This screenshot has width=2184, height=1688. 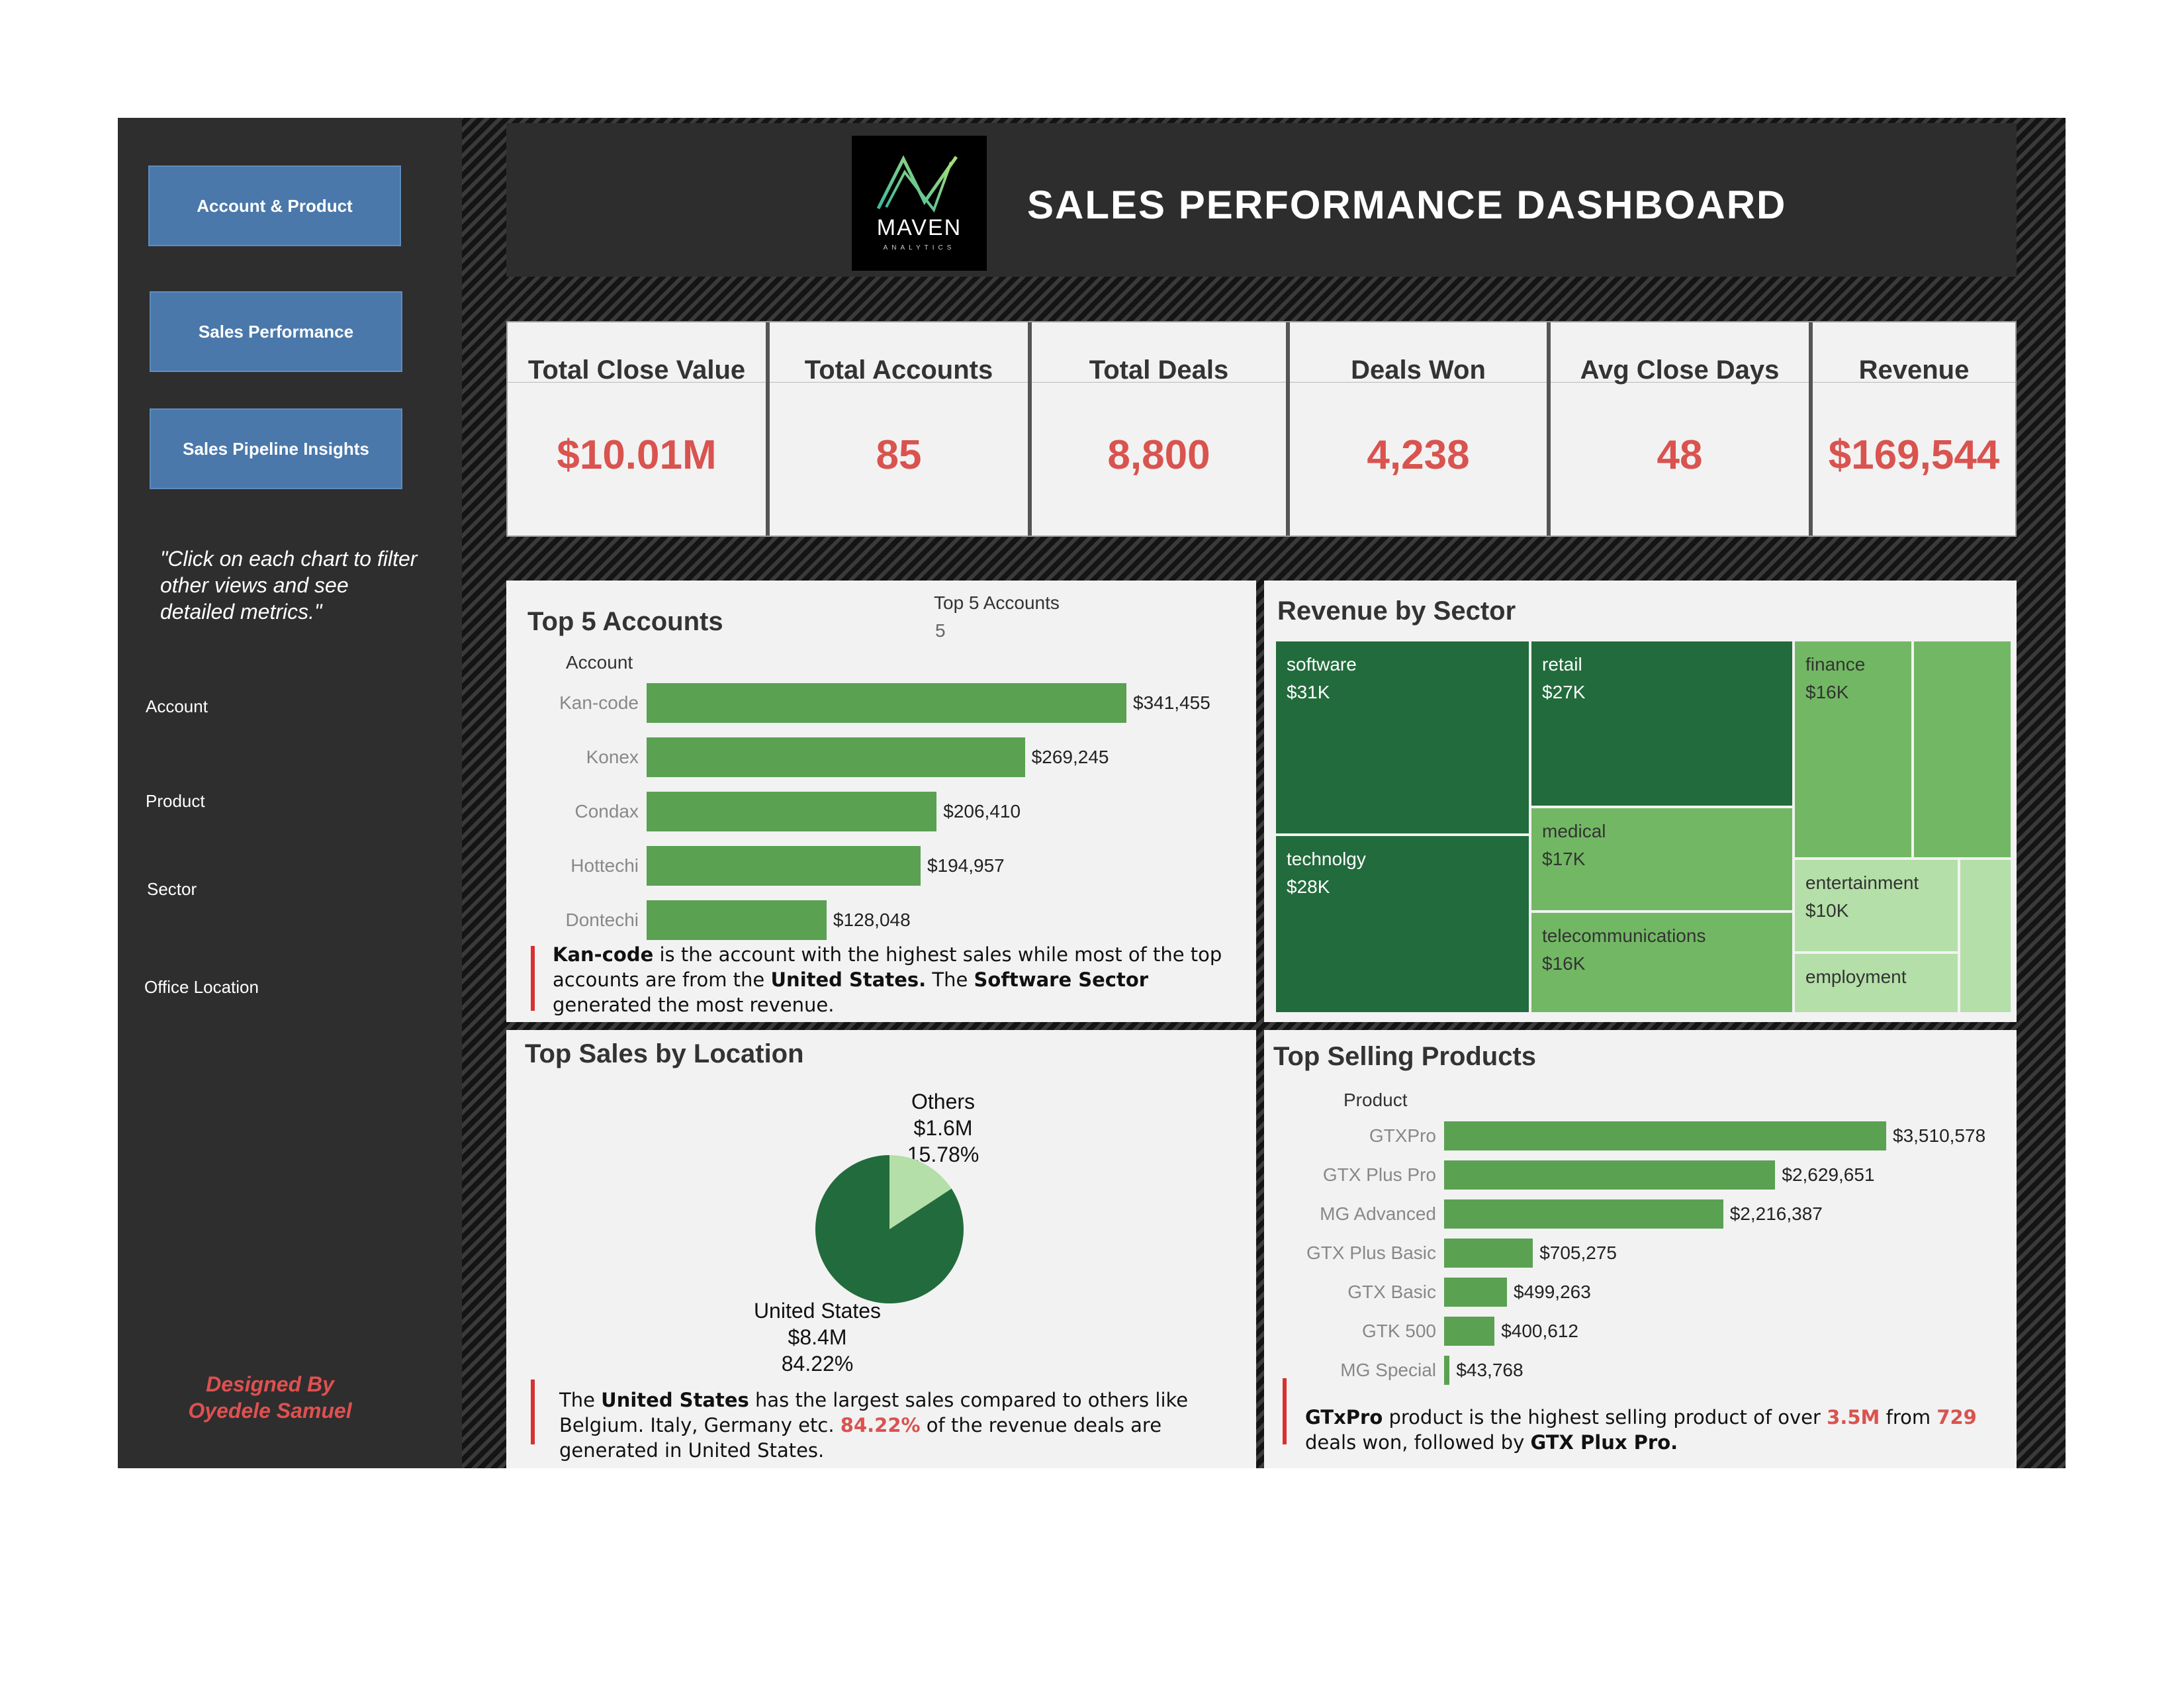 What do you see at coordinates (920, 227) in the screenshot?
I see `svg-text: MAVEN` at bounding box center [920, 227].